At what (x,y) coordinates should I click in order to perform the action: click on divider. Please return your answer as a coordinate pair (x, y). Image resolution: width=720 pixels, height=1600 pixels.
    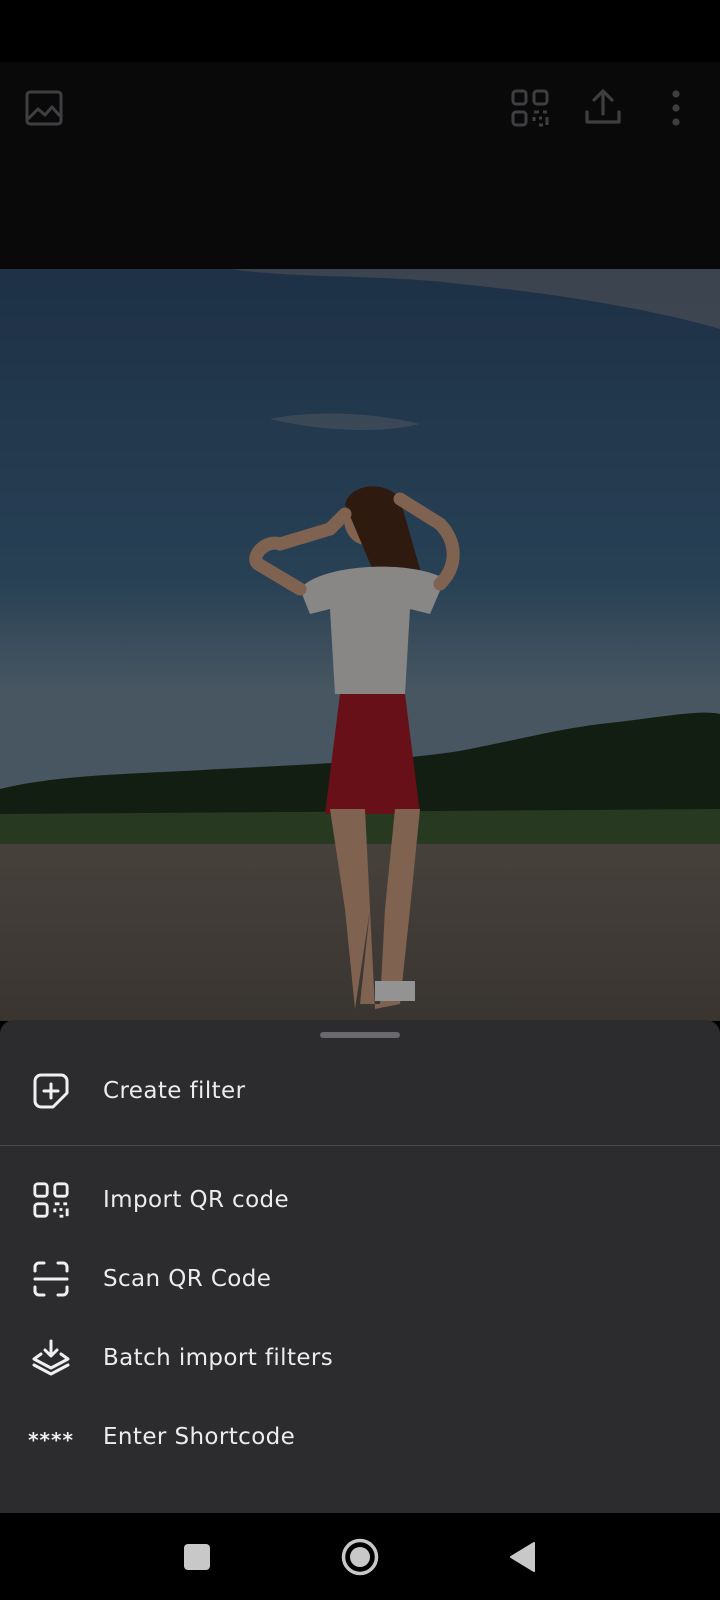
    Looking at the image, I should click on (360, 1145).